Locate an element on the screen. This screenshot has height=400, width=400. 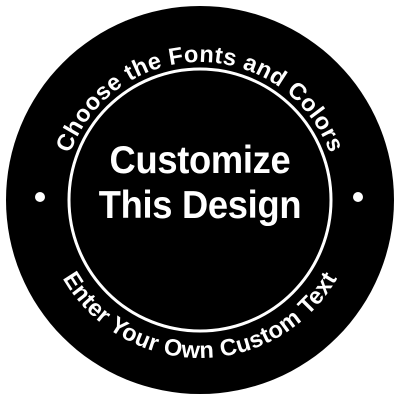
center-headline: Customize This Design is located at coordinates (200, 183).